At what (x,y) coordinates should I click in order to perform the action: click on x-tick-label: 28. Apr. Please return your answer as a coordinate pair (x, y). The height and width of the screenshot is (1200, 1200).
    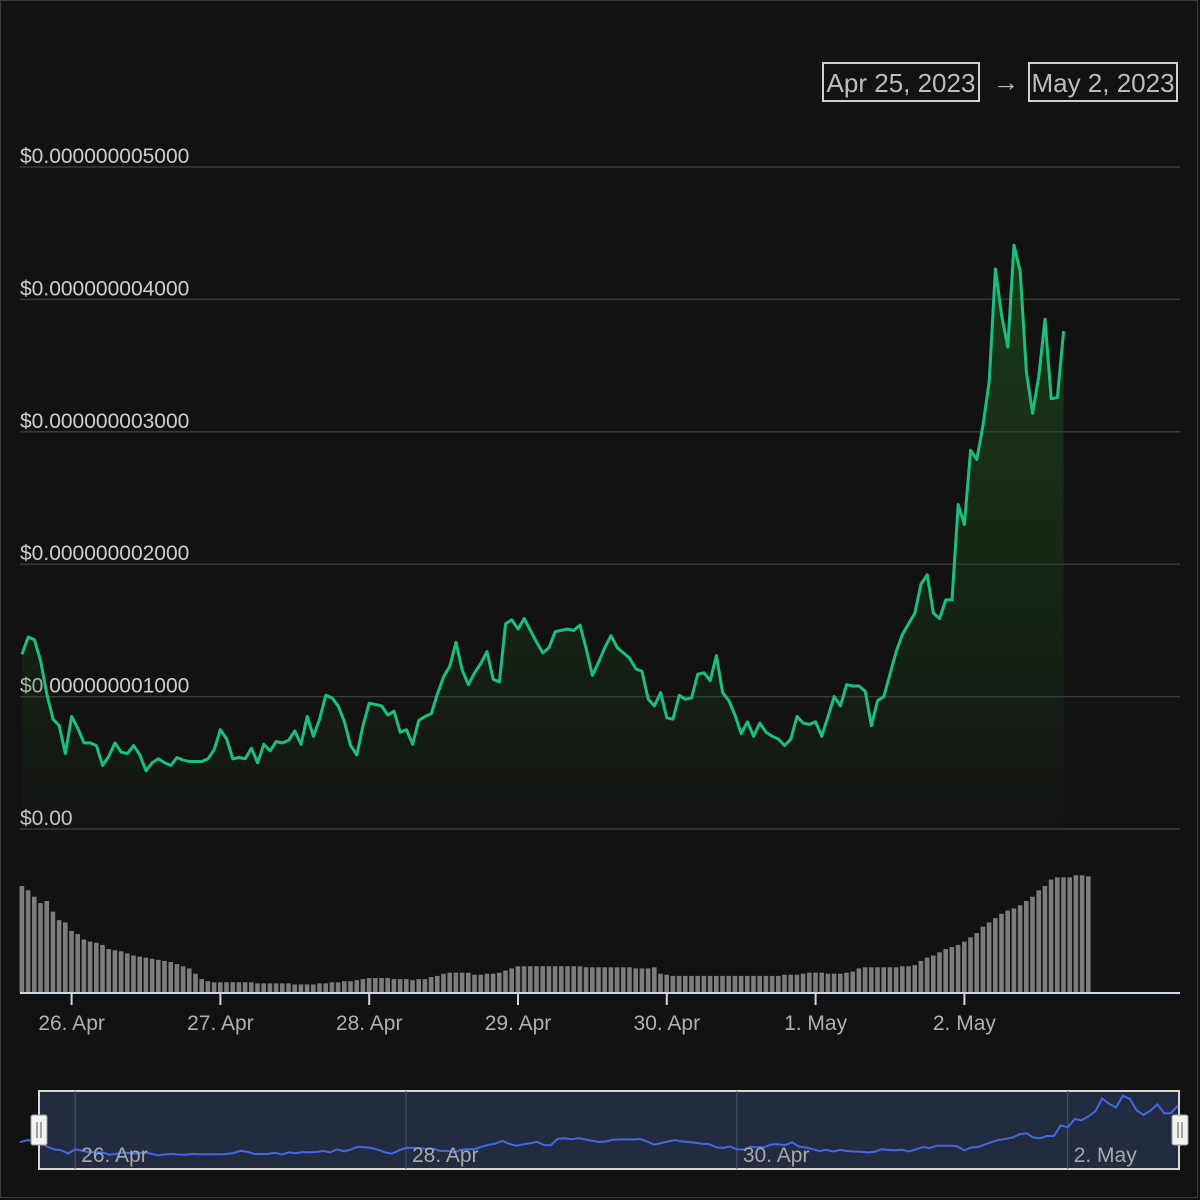
    Looking at the image, I should click on (369, 1023).